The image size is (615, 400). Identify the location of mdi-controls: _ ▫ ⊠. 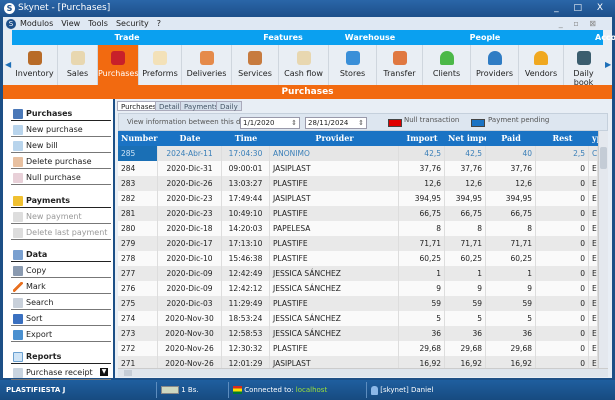
(579, 23).